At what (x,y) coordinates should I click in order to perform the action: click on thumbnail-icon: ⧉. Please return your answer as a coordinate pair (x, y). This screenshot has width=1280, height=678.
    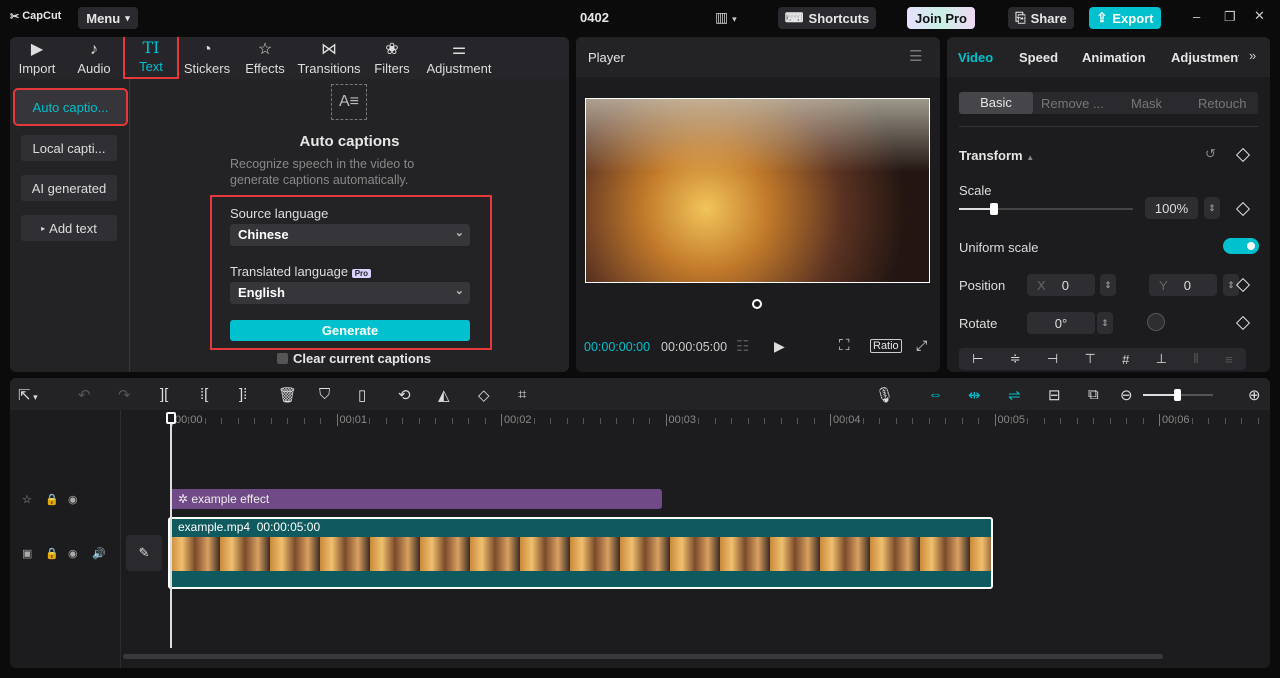
    Looking at the image, I should click on (1093, 394).